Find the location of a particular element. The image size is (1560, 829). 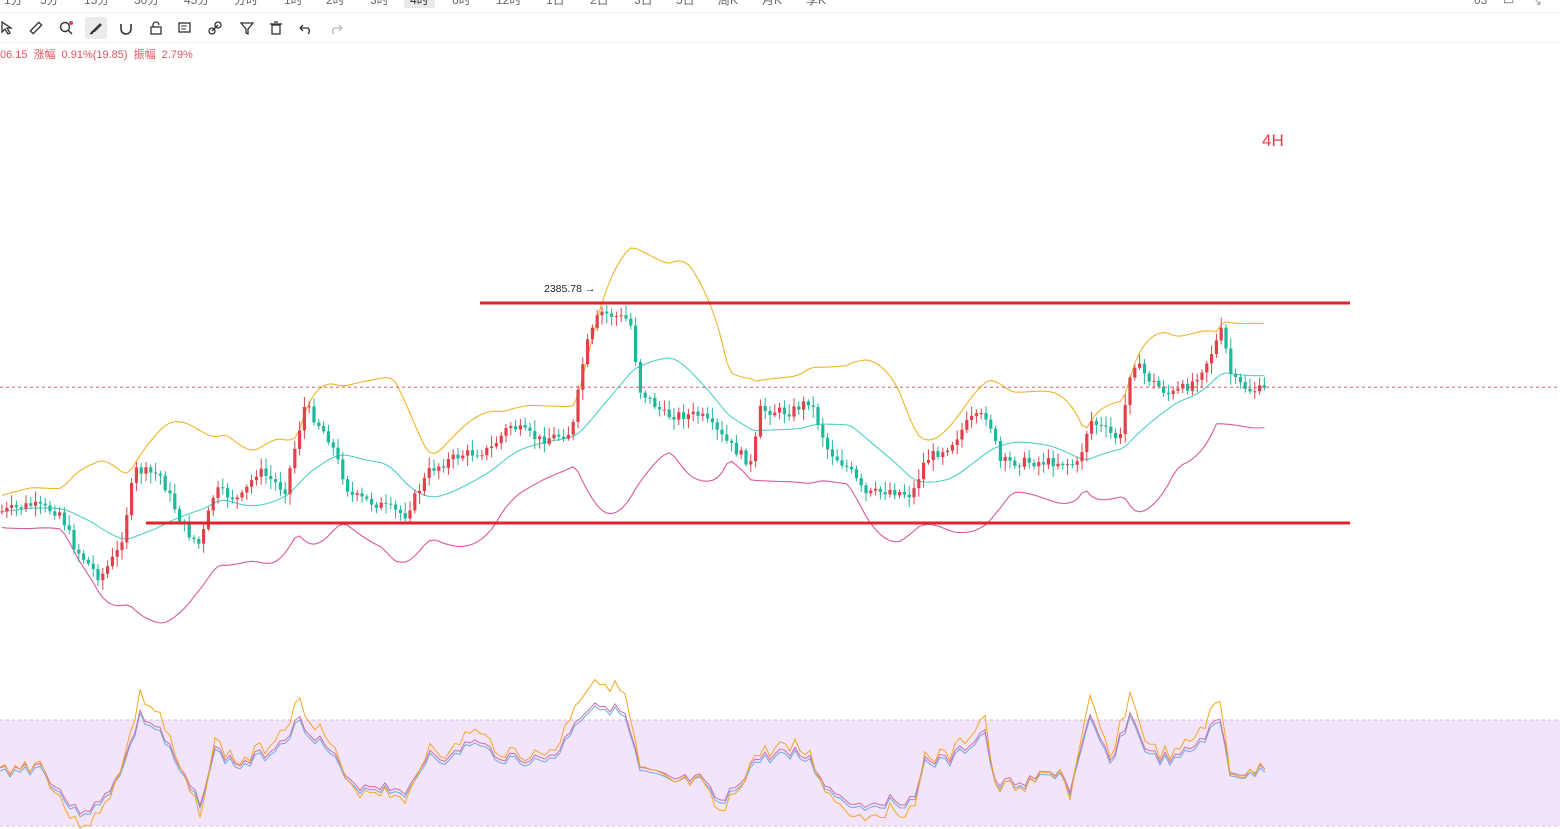

timeframe-17: 月K is located at coordinates (772, 4).